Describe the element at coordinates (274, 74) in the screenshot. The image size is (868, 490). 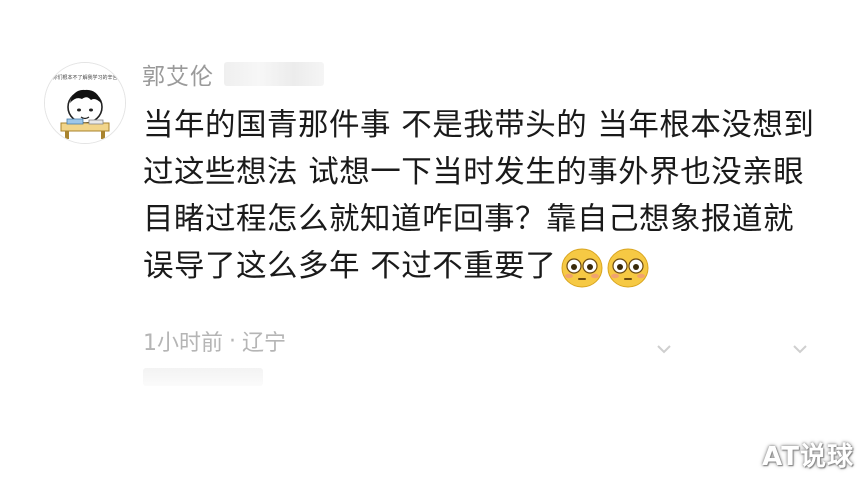
I see `username-blur` at that location.